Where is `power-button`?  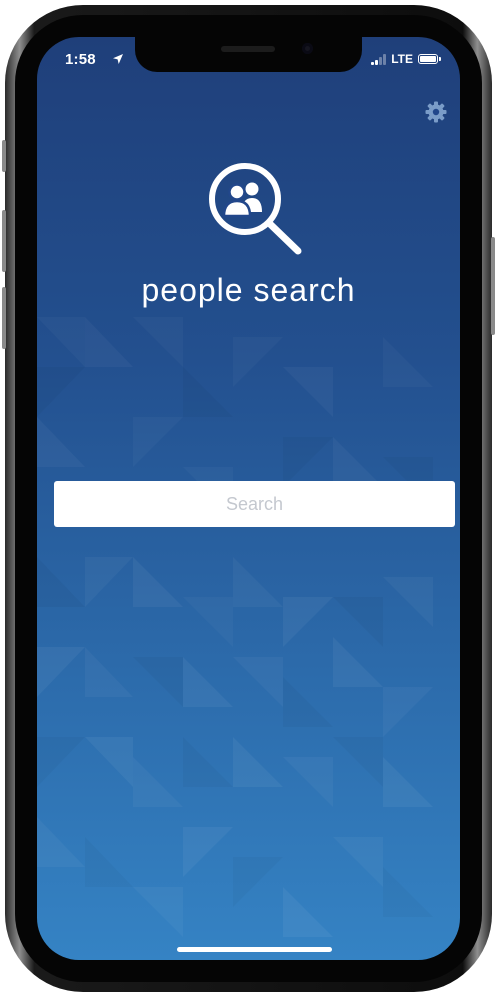
power-button is located at coordinates (493, 286).